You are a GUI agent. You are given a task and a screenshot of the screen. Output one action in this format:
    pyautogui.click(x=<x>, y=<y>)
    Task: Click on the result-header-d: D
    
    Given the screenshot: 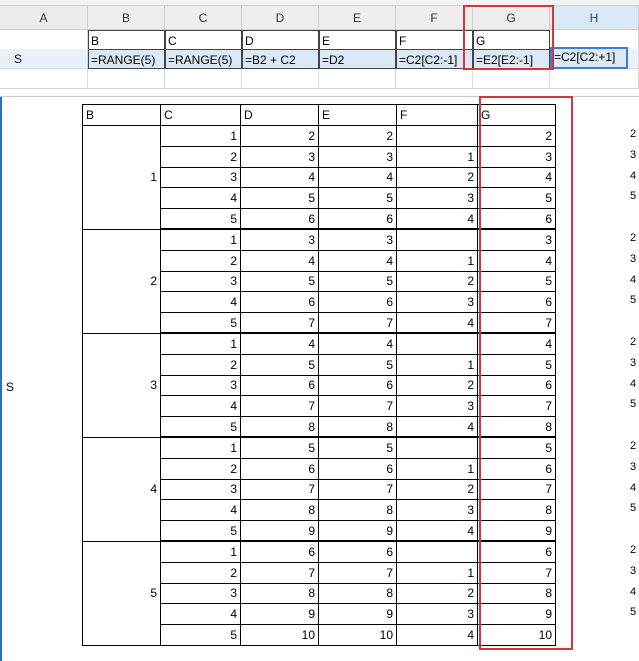 What is the action you would take?
    pyautogui.click(x=279, y=115)
    